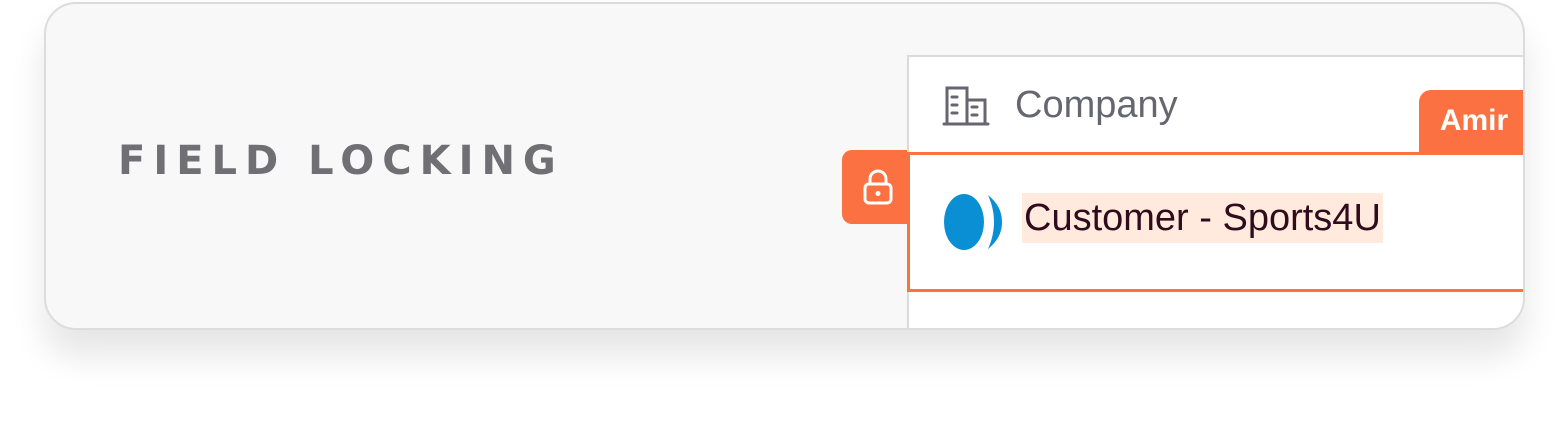  I want to click on lock-indicator, so click(878, 187).